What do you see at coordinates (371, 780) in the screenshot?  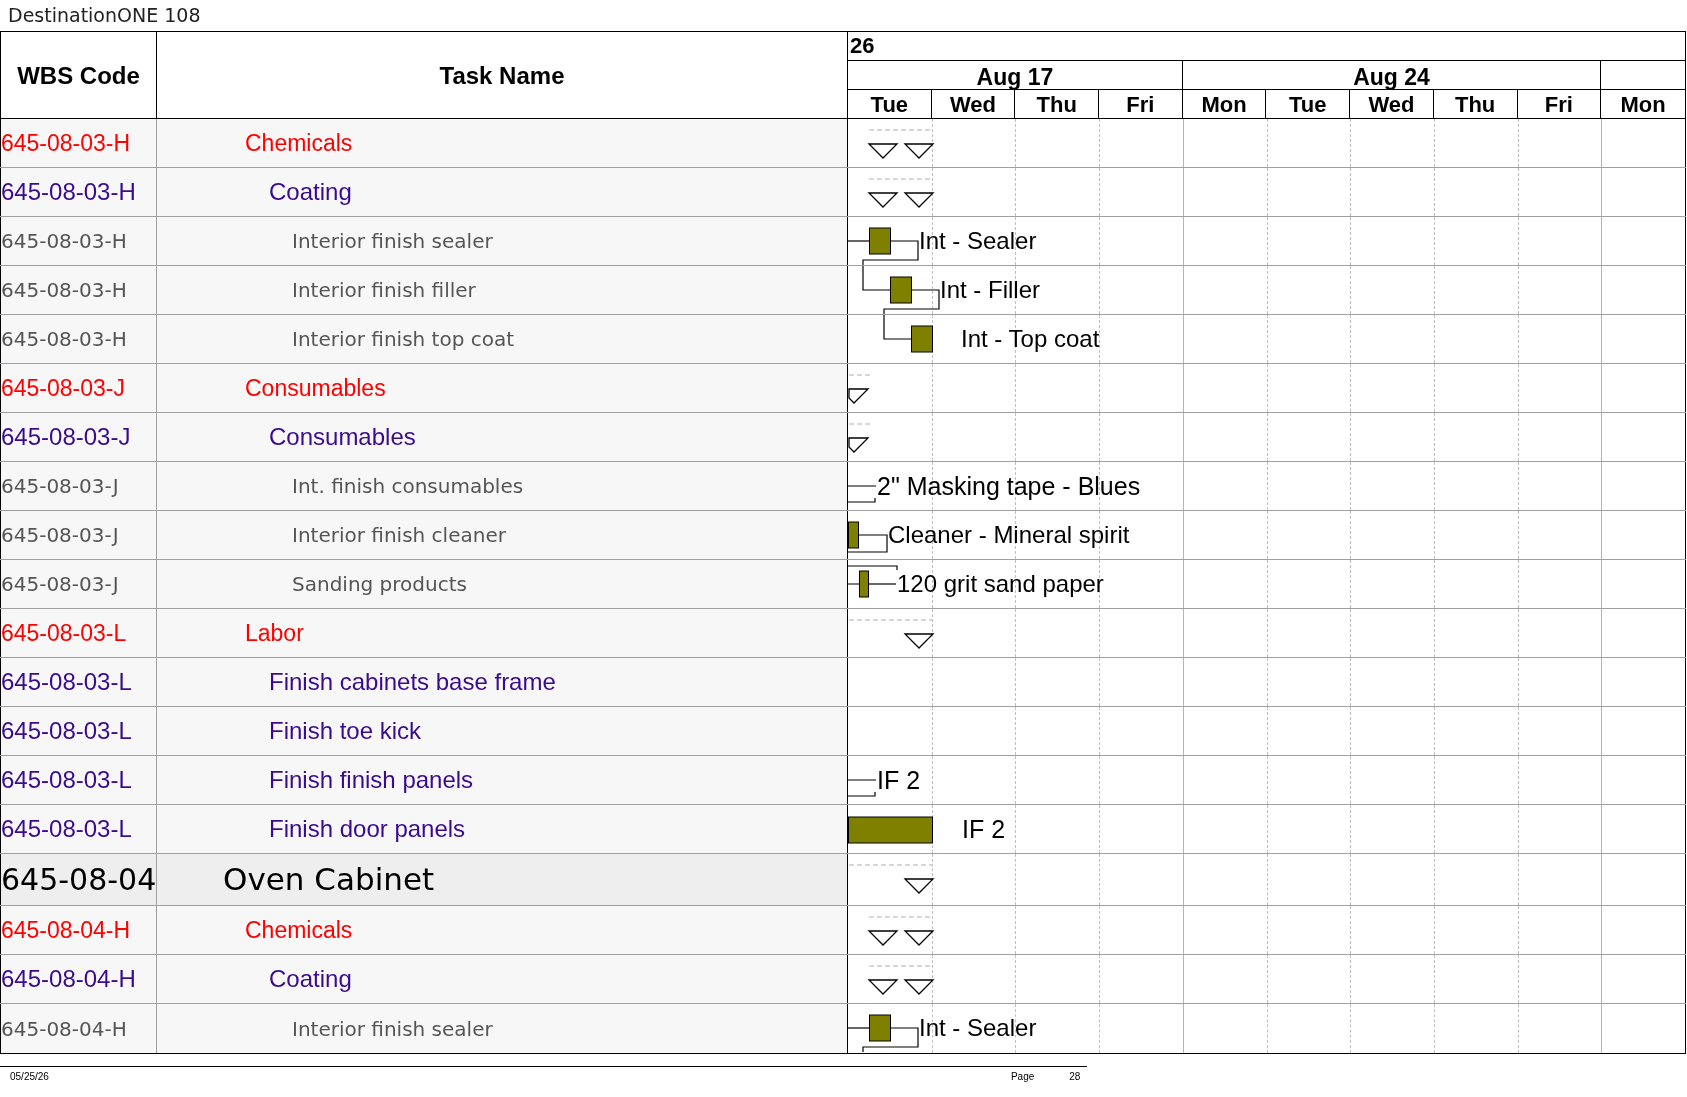 I see `task-name: Finish finish panels` at bounding box center [371, 780].